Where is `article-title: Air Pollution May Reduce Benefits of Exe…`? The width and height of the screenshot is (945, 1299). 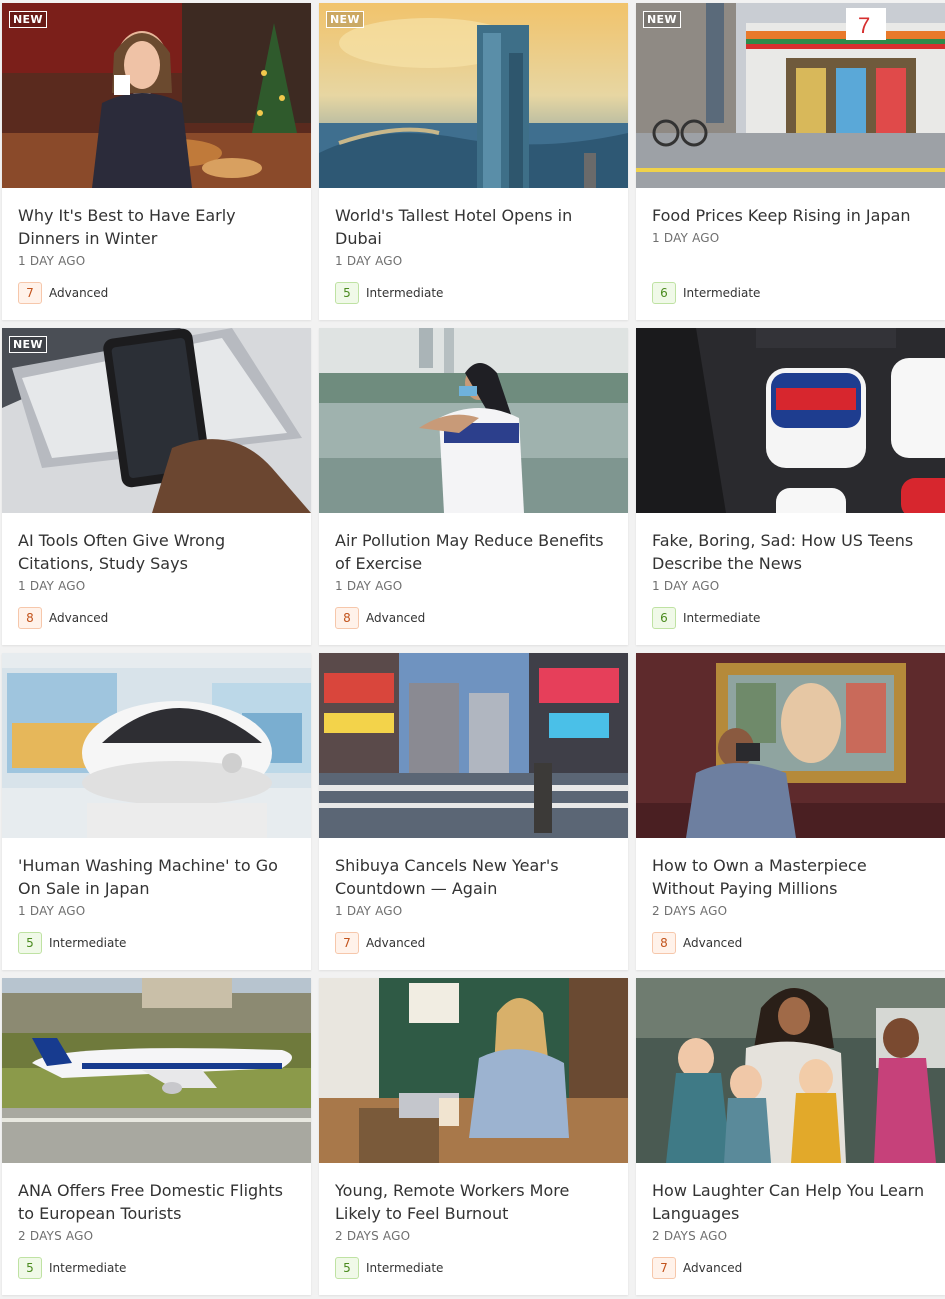 article-title: Air Pollution May Reduce Benefits of Exe… is located at coordinates (474, 552).